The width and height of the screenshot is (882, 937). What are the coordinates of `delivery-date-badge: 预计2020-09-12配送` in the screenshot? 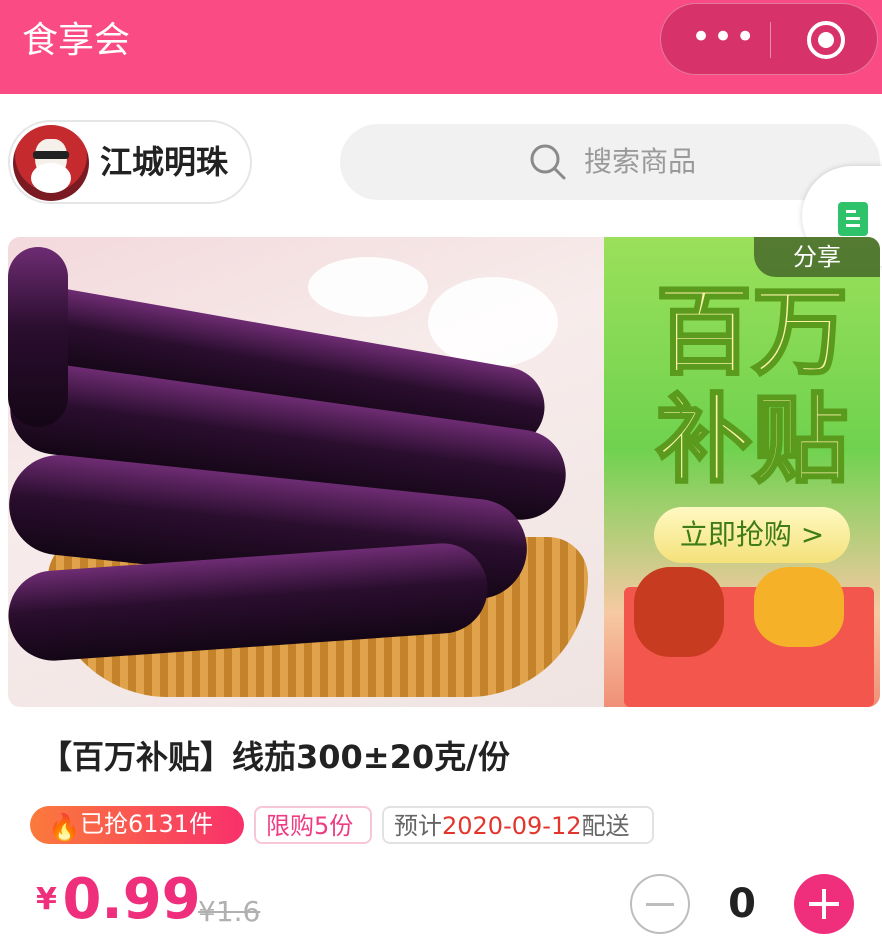 It's located at (518, 825).